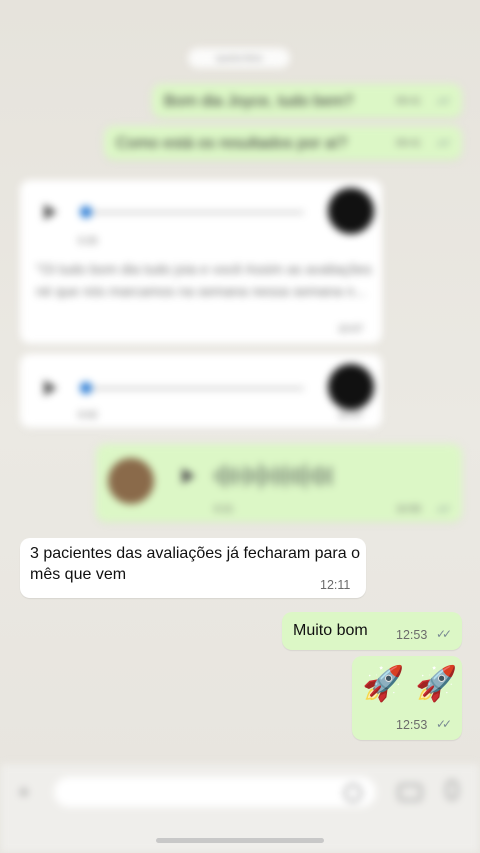 The width and height of the screenshot is (480, 853). I want to click on message-bubble: Bom dia Joyce, tudo bem? 09:41 ✓✓, so click(307, 101).